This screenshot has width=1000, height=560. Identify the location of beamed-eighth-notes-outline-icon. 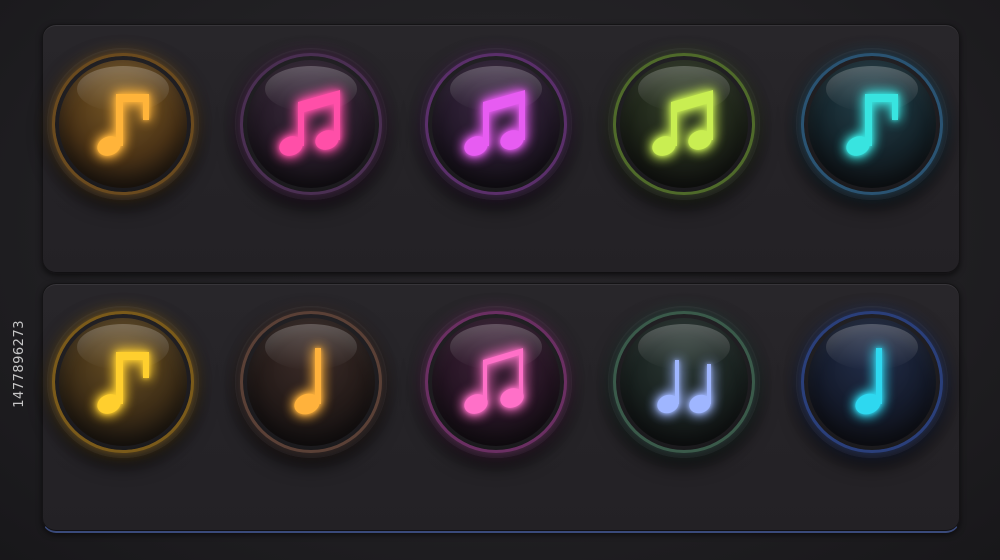
(494, 381).